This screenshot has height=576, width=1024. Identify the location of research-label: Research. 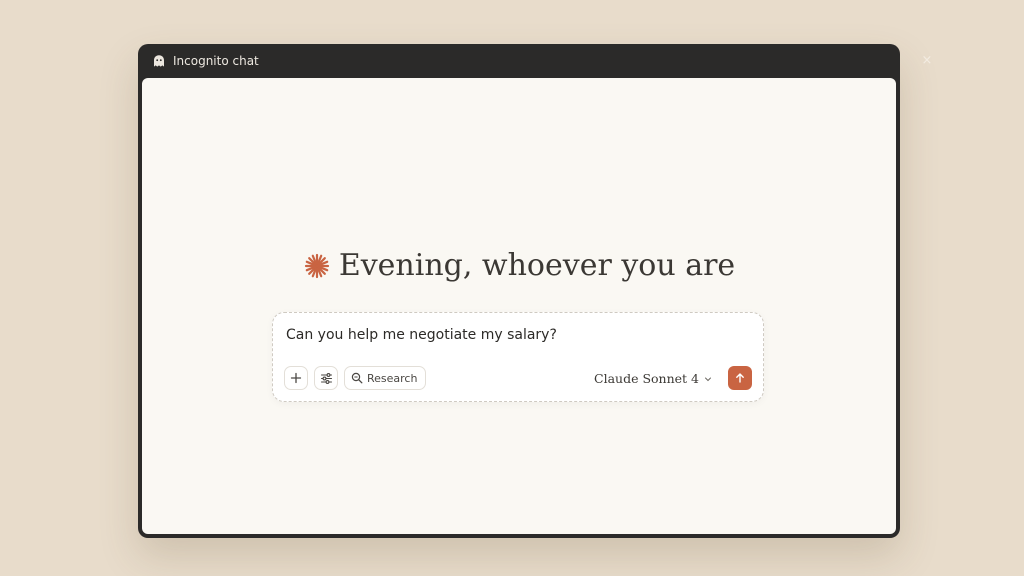
(392, 378).